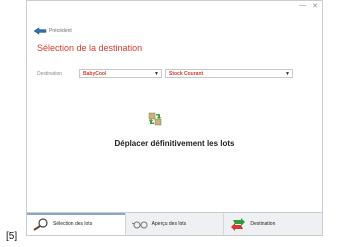  What do you see at coordinates (12, 236) in the screenshot?
I see `footnote-marker: [5]` at bounding box center [12, 236].